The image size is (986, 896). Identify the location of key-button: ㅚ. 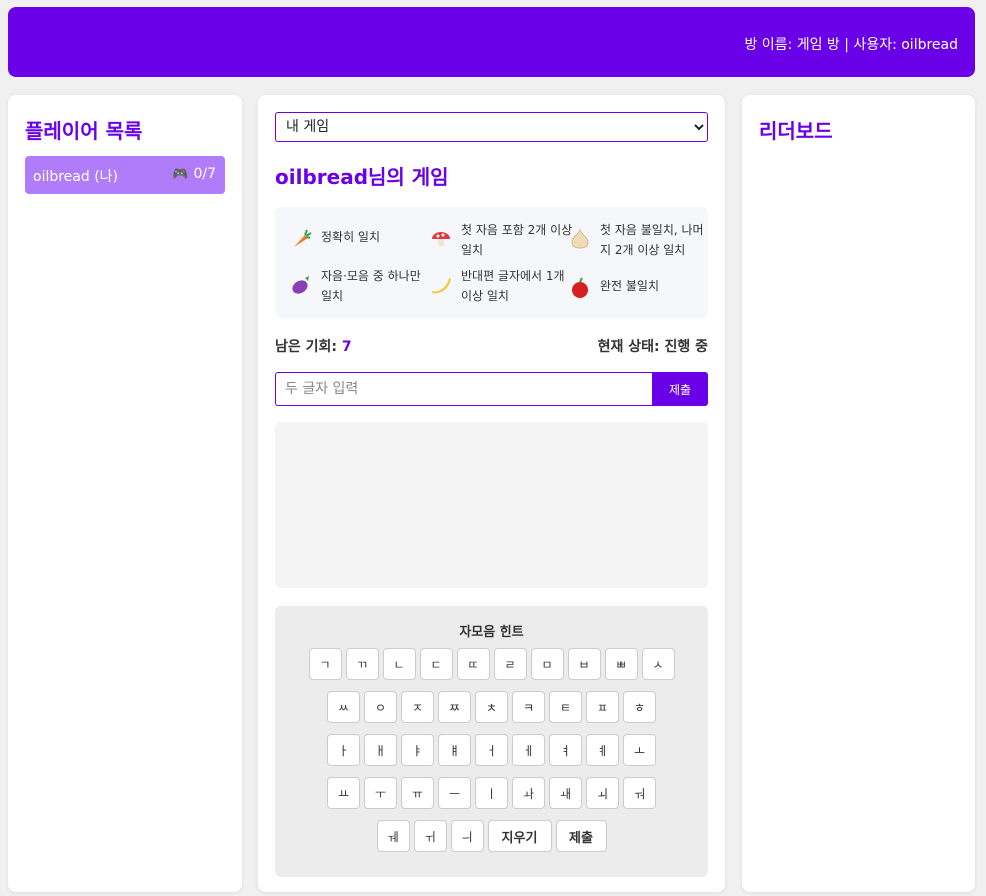
(602, 793).